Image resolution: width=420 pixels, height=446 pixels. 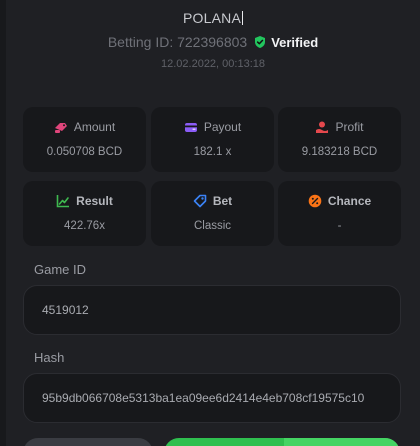 What do you see at coordinates (339, 139) in the screenshot?
I see `profit-tile: Profit 9.183218 BCD` at bounding box center [339, 139].